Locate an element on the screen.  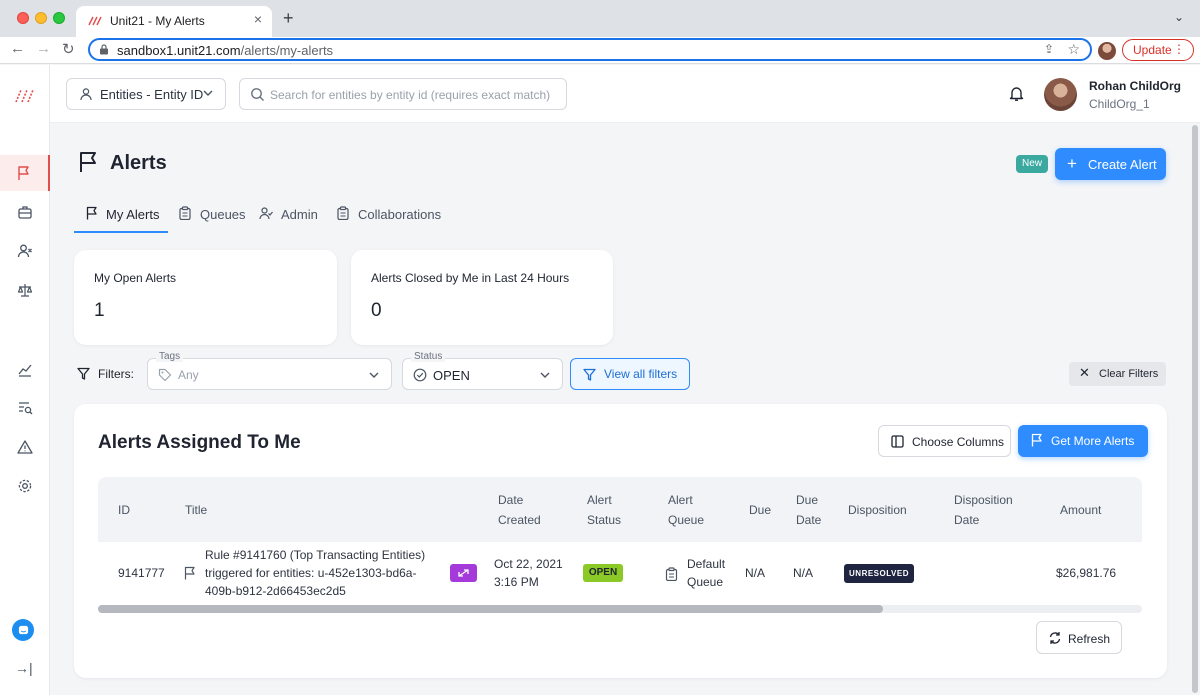
tab-queues: Queues is located at coordinates (213, 216).